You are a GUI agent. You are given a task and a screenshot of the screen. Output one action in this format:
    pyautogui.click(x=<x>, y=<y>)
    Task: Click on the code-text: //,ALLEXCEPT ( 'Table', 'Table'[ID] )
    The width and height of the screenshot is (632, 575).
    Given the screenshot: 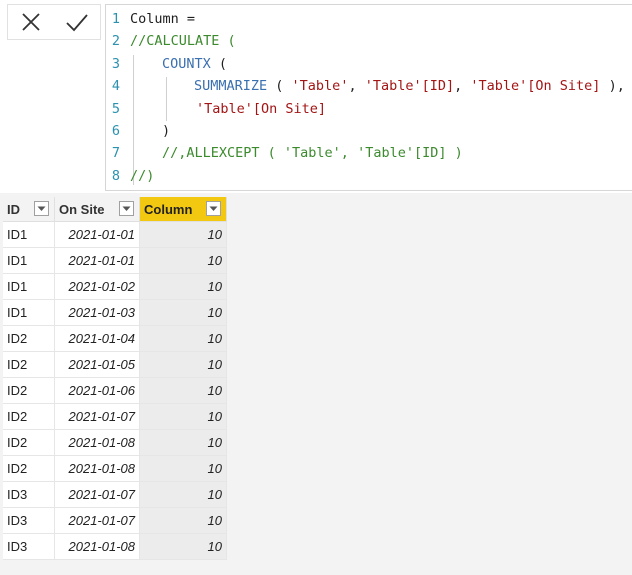 What is the action you would take?
    pyautogui.click(x=312, y=153)
    